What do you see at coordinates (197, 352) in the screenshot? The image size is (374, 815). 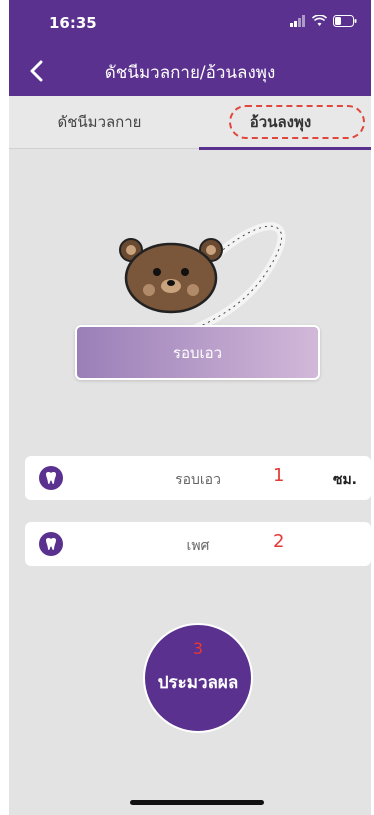 I see `waist-measure-button: รอบเอว` at bounding box center [197, 352].